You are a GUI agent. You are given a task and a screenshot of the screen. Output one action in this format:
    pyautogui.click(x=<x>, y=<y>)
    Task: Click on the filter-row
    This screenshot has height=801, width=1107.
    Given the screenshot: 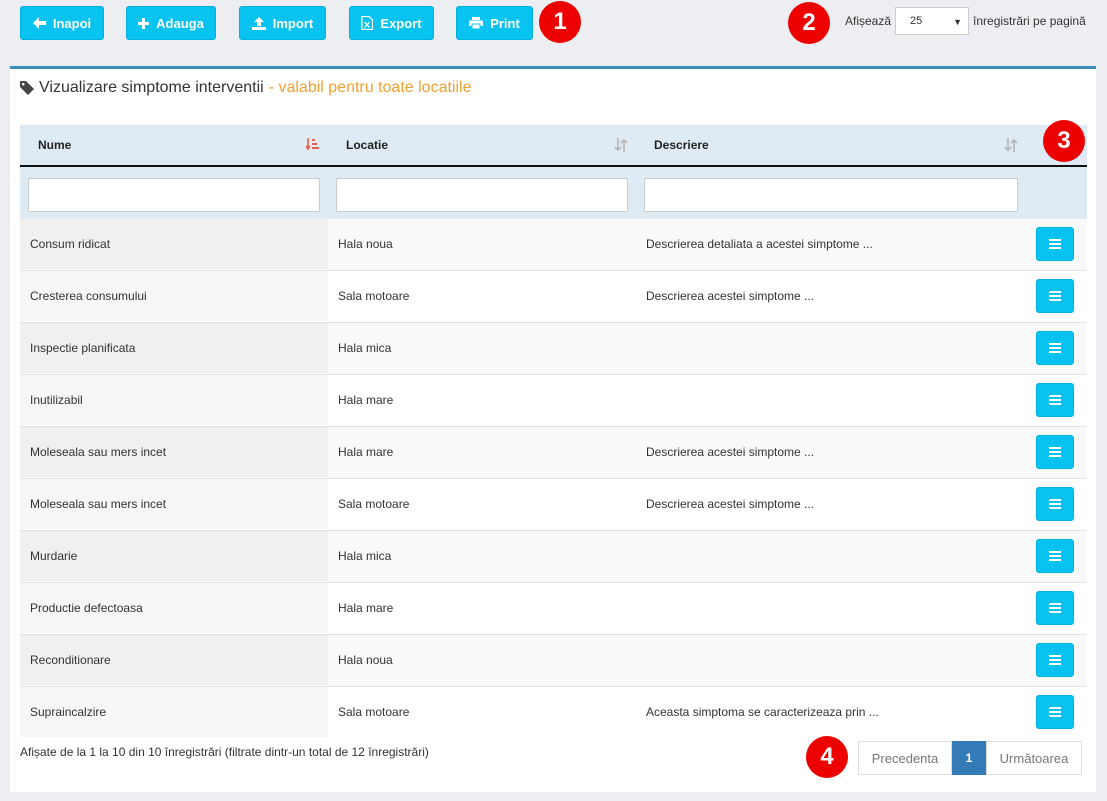 What is the action you would take?
    pyautogui.click(x=553, y=193)
    